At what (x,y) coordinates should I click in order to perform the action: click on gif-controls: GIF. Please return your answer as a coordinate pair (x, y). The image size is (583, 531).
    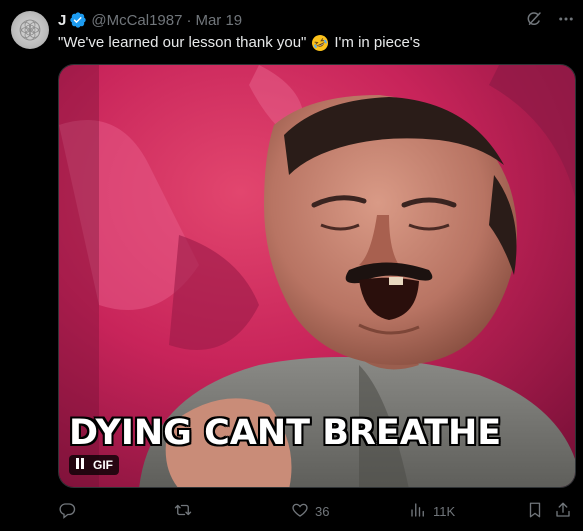
    Looking at the image, I should click on (94, 465).